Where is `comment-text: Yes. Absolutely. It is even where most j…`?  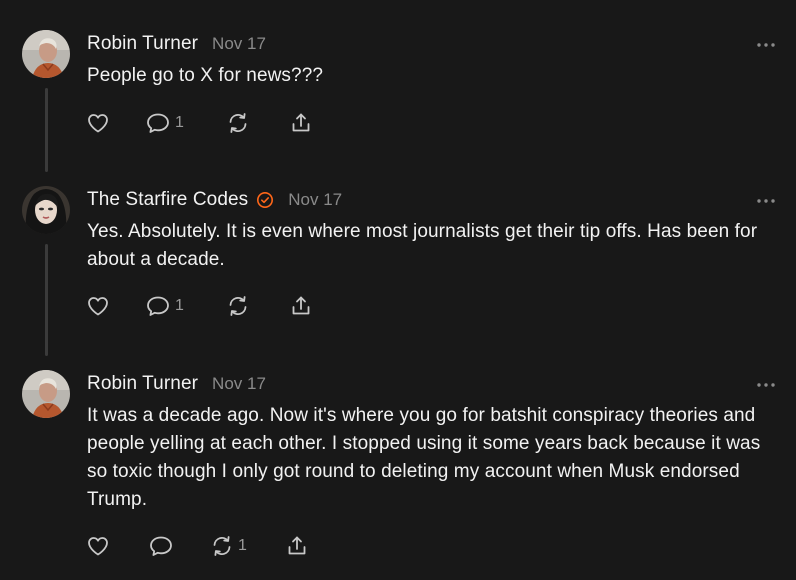
comment-text: Yes. Absolutely. It is even where most j… is located at coordinates (422, 245).